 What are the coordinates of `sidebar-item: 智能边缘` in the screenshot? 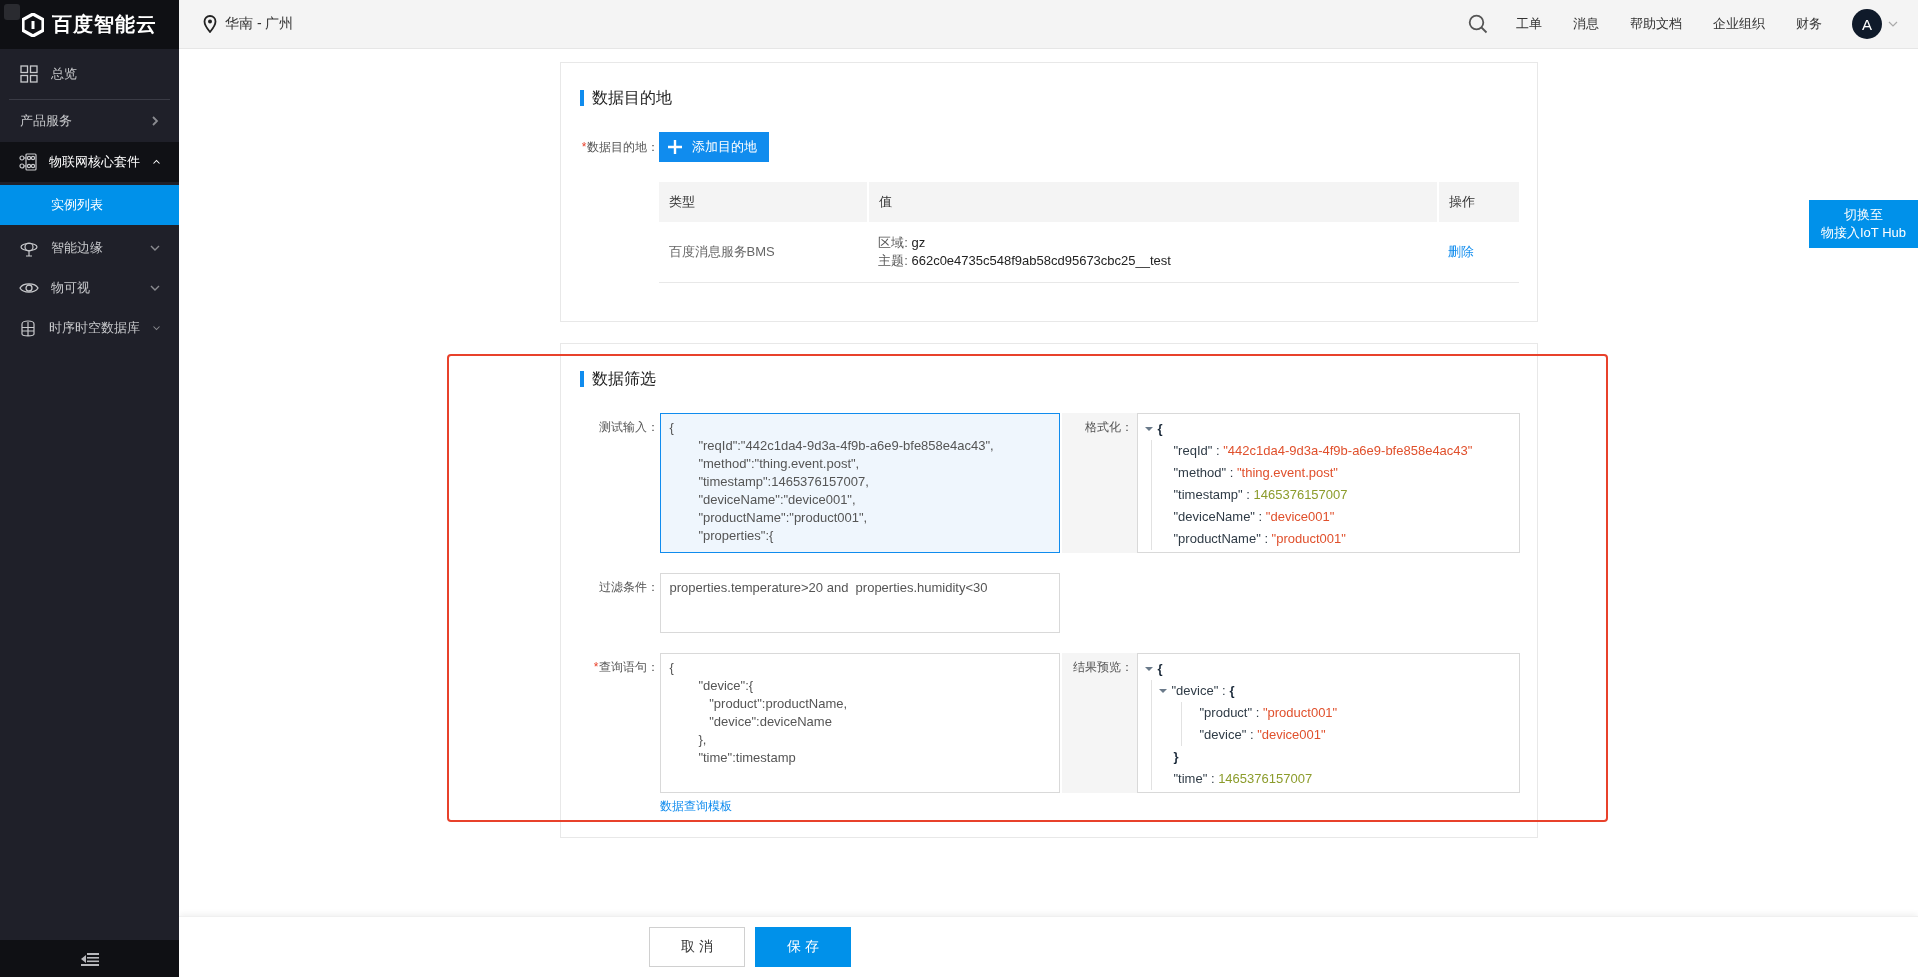 It's located at (89, 248).